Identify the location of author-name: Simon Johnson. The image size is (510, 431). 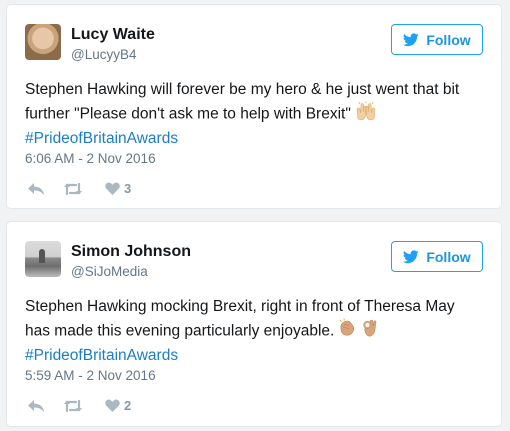
(131, 252).